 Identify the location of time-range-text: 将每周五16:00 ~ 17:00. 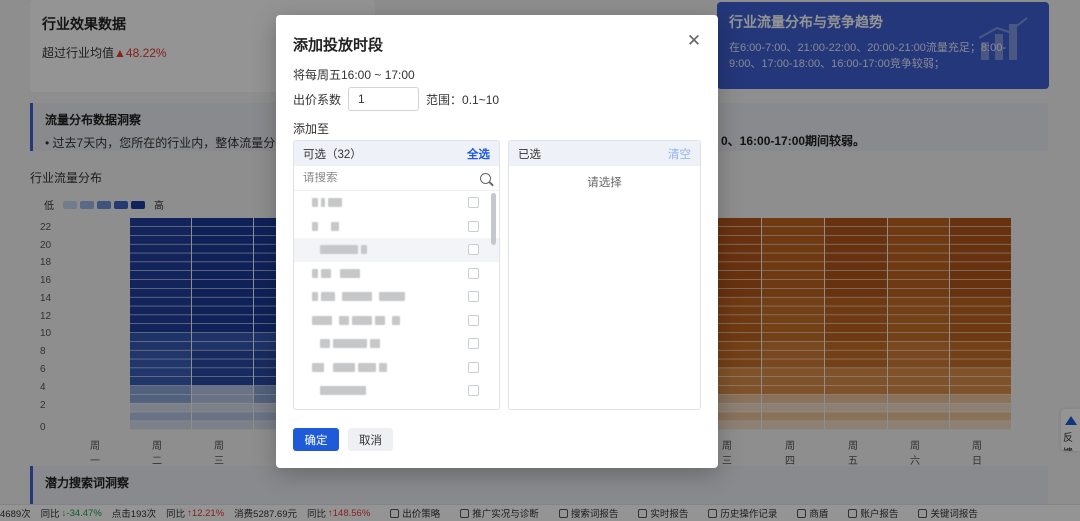
(354, 75).